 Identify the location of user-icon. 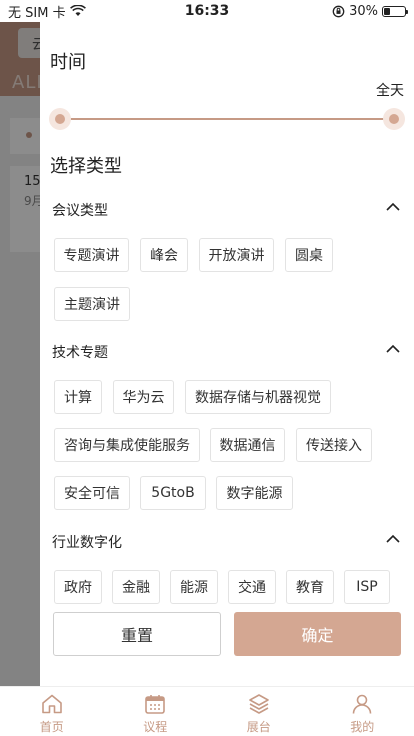
(362, 704).